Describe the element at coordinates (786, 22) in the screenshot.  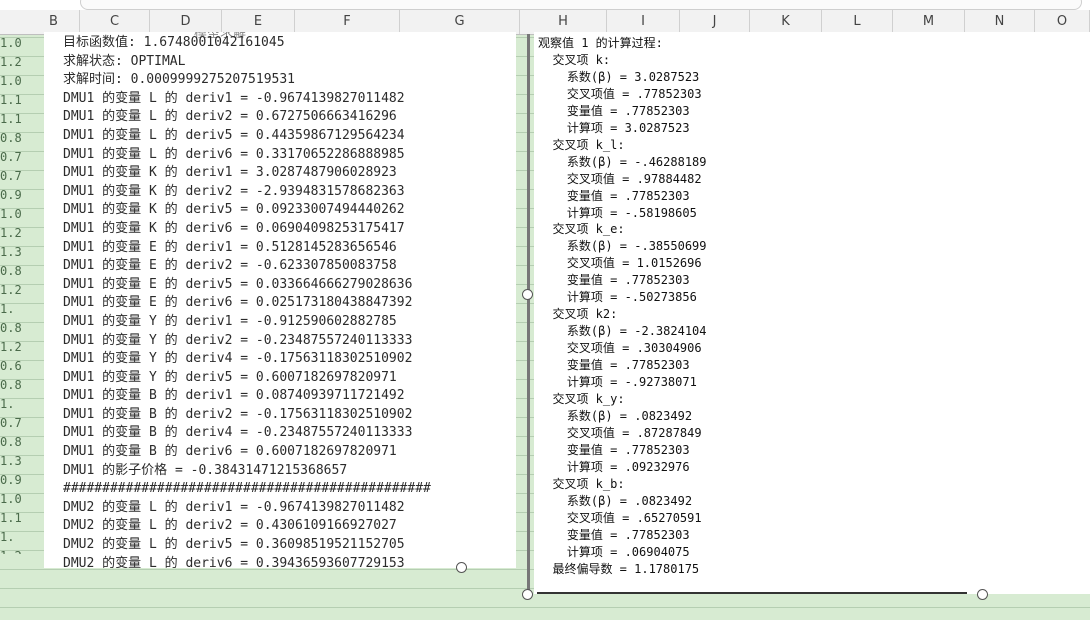
I see `column-header-k: K` at that location.